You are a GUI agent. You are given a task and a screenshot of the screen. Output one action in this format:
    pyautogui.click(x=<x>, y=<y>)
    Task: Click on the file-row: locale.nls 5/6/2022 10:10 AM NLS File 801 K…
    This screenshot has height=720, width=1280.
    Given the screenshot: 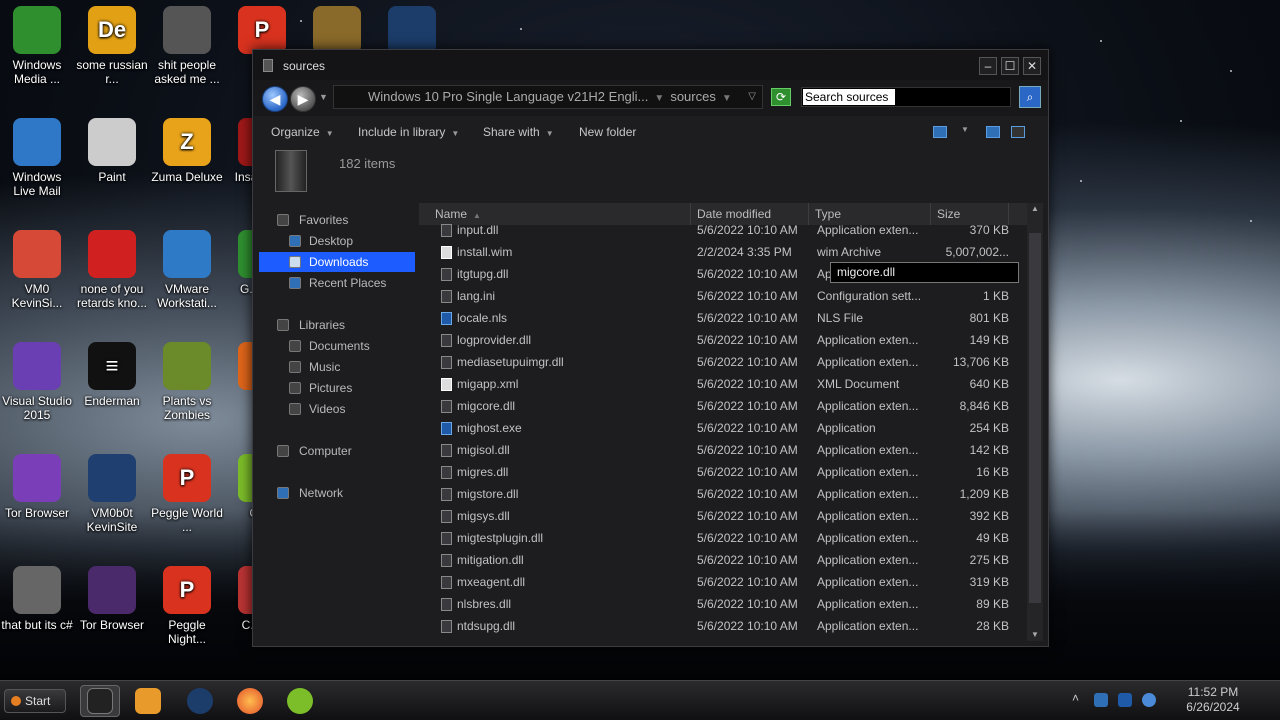 What is the action you would take?
    pyautogui.click(x=723, y=318)
    